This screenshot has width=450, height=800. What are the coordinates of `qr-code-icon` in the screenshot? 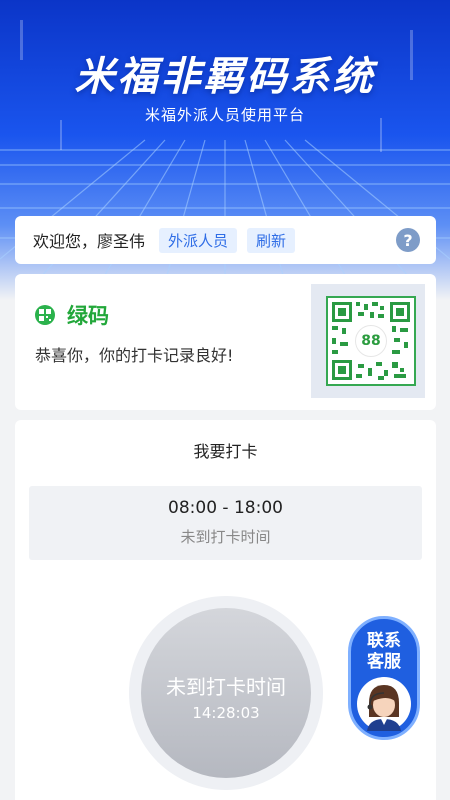 It's located at (45, 315).